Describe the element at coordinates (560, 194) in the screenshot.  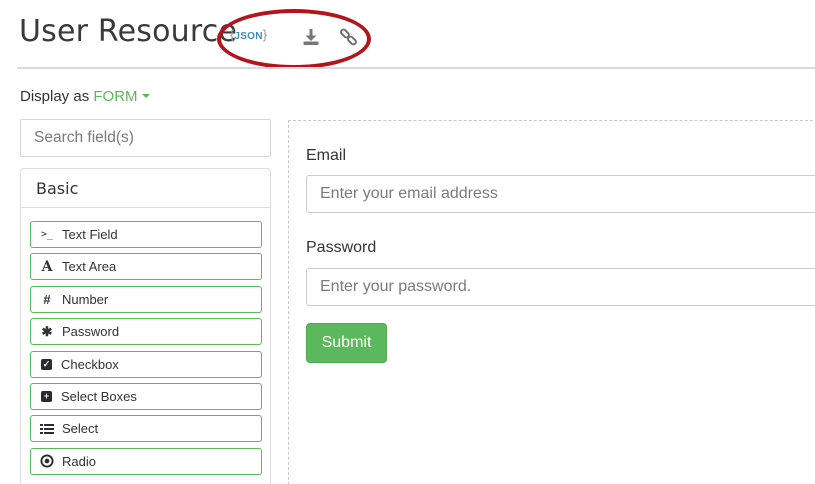
I see `email-field` at that location.